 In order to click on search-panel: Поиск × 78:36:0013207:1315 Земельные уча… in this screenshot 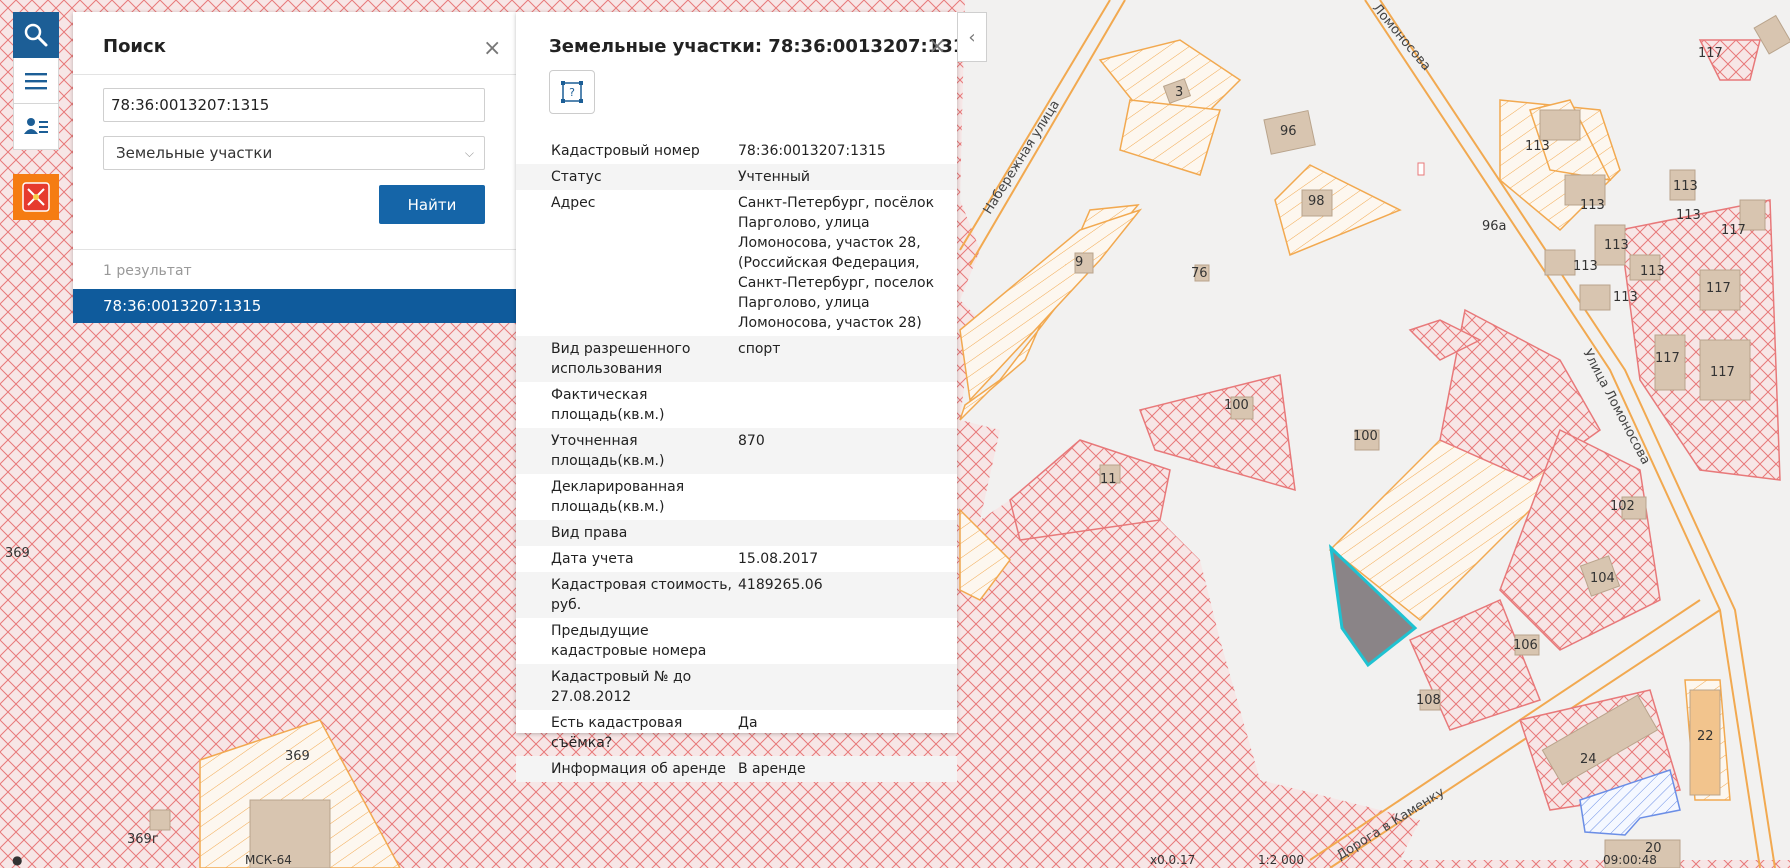, I will do `click(294, 167)`.